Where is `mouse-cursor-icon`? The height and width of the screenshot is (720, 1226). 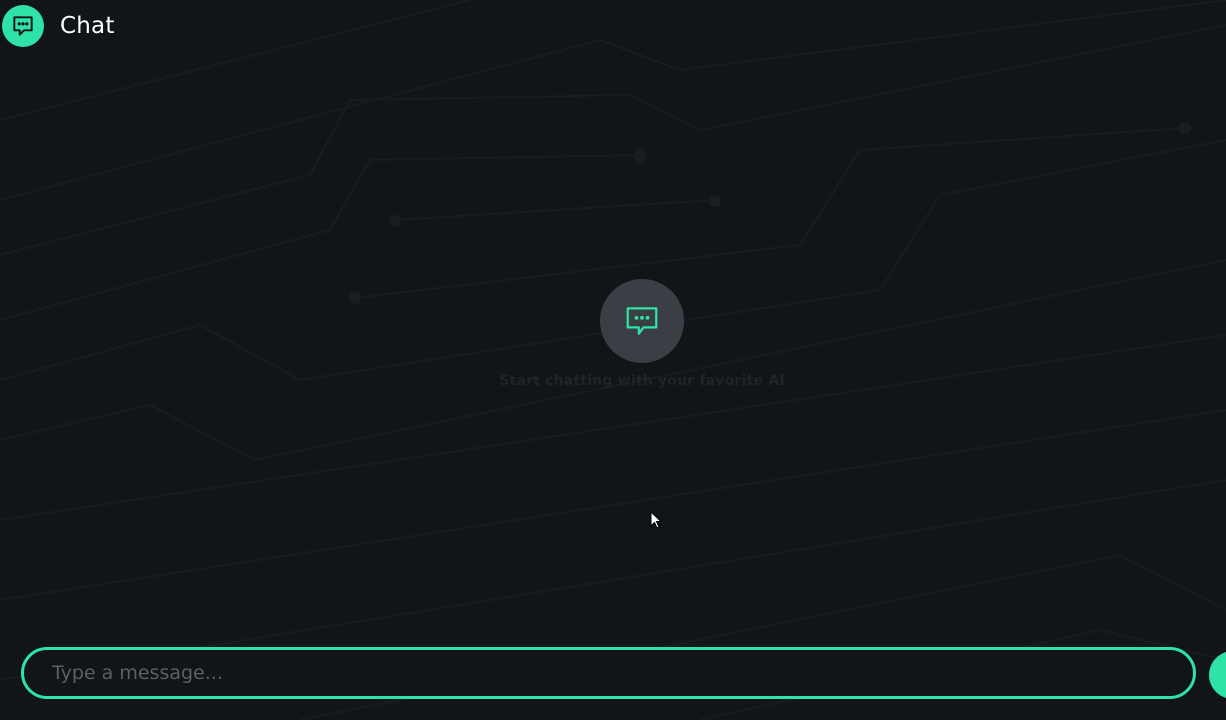
mouse-cursor-icon is located at coordinates (656, 520).